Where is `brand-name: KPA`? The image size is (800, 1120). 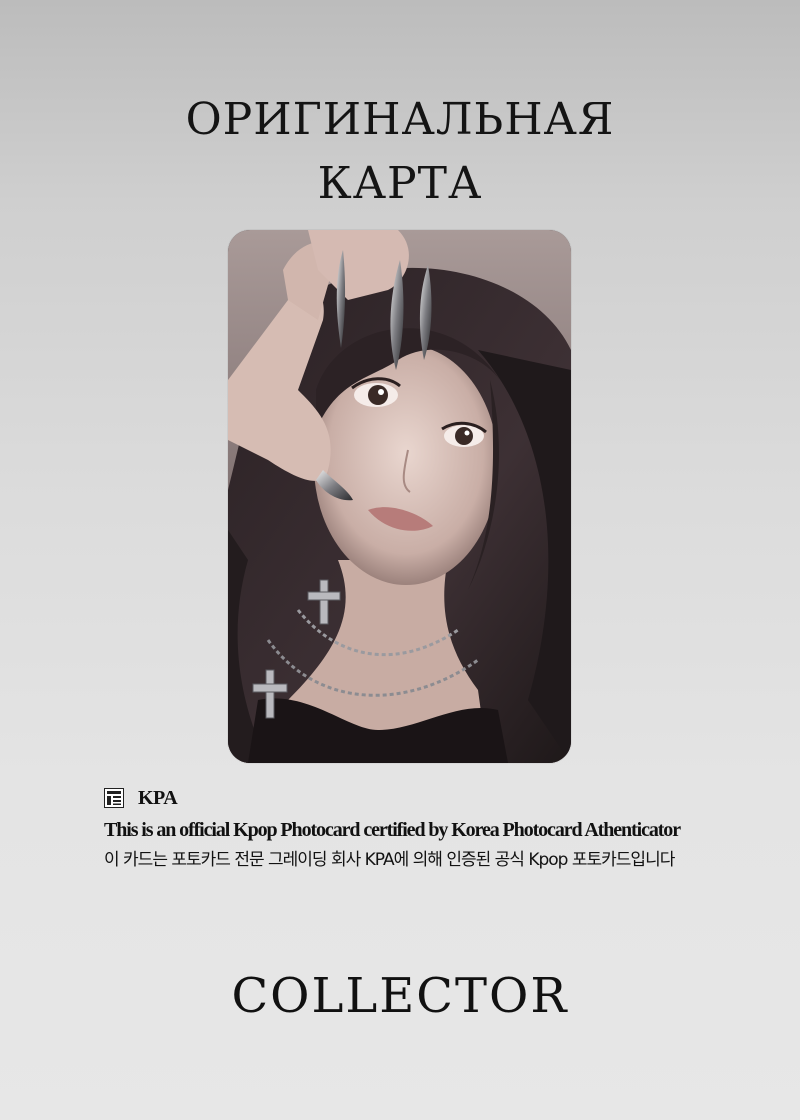 brand-name: KPA is located at coordinates (158, 797).